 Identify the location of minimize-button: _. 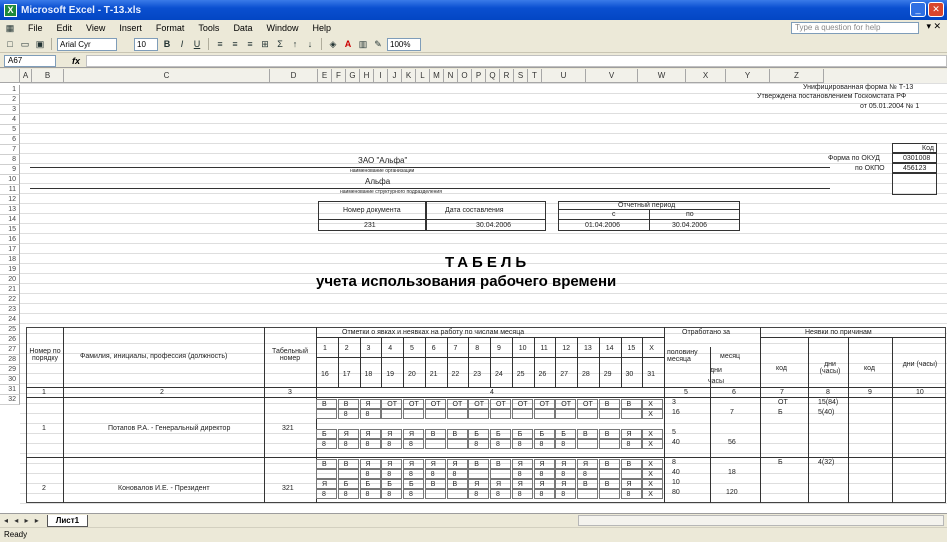
(918, 9).